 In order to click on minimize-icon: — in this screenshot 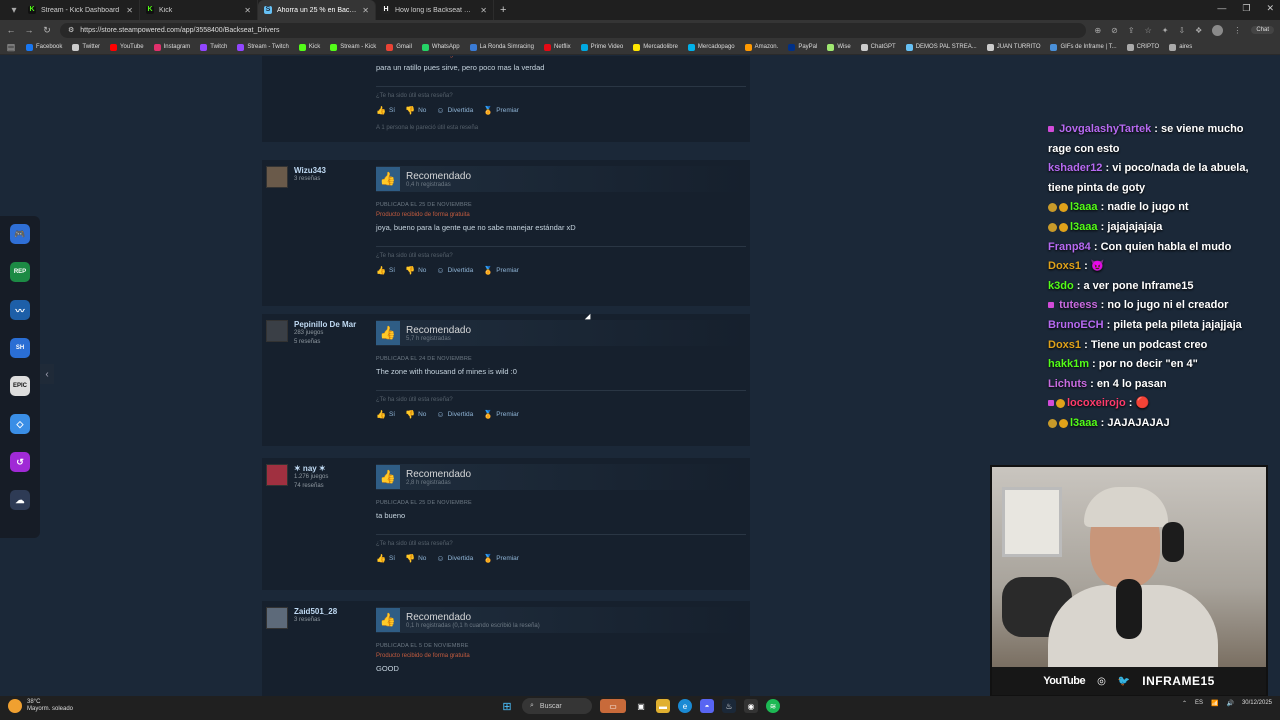, I will do `click(1221, 8)`.